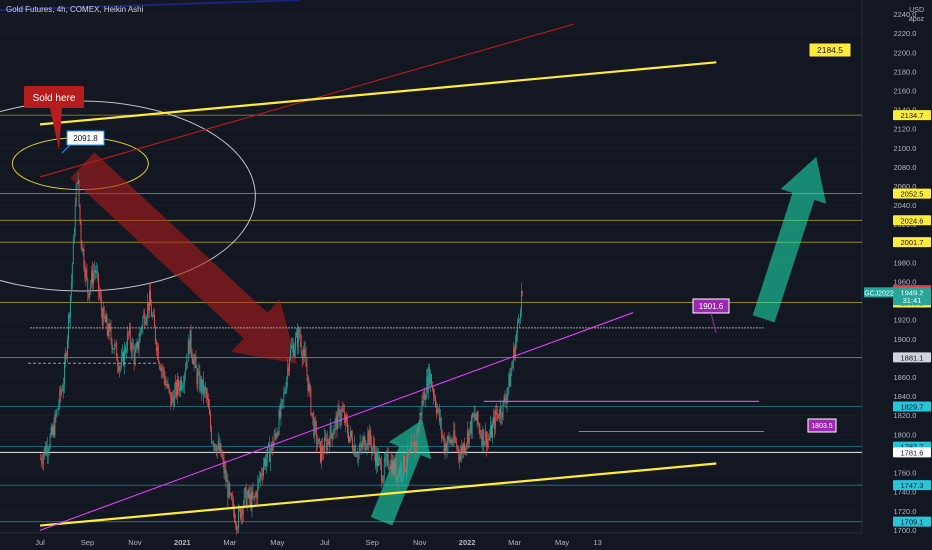 Image resolution: width=932 pixels, height=550 pixels. I want to click on price-tick-label: 1860.0, so click(905, 377).